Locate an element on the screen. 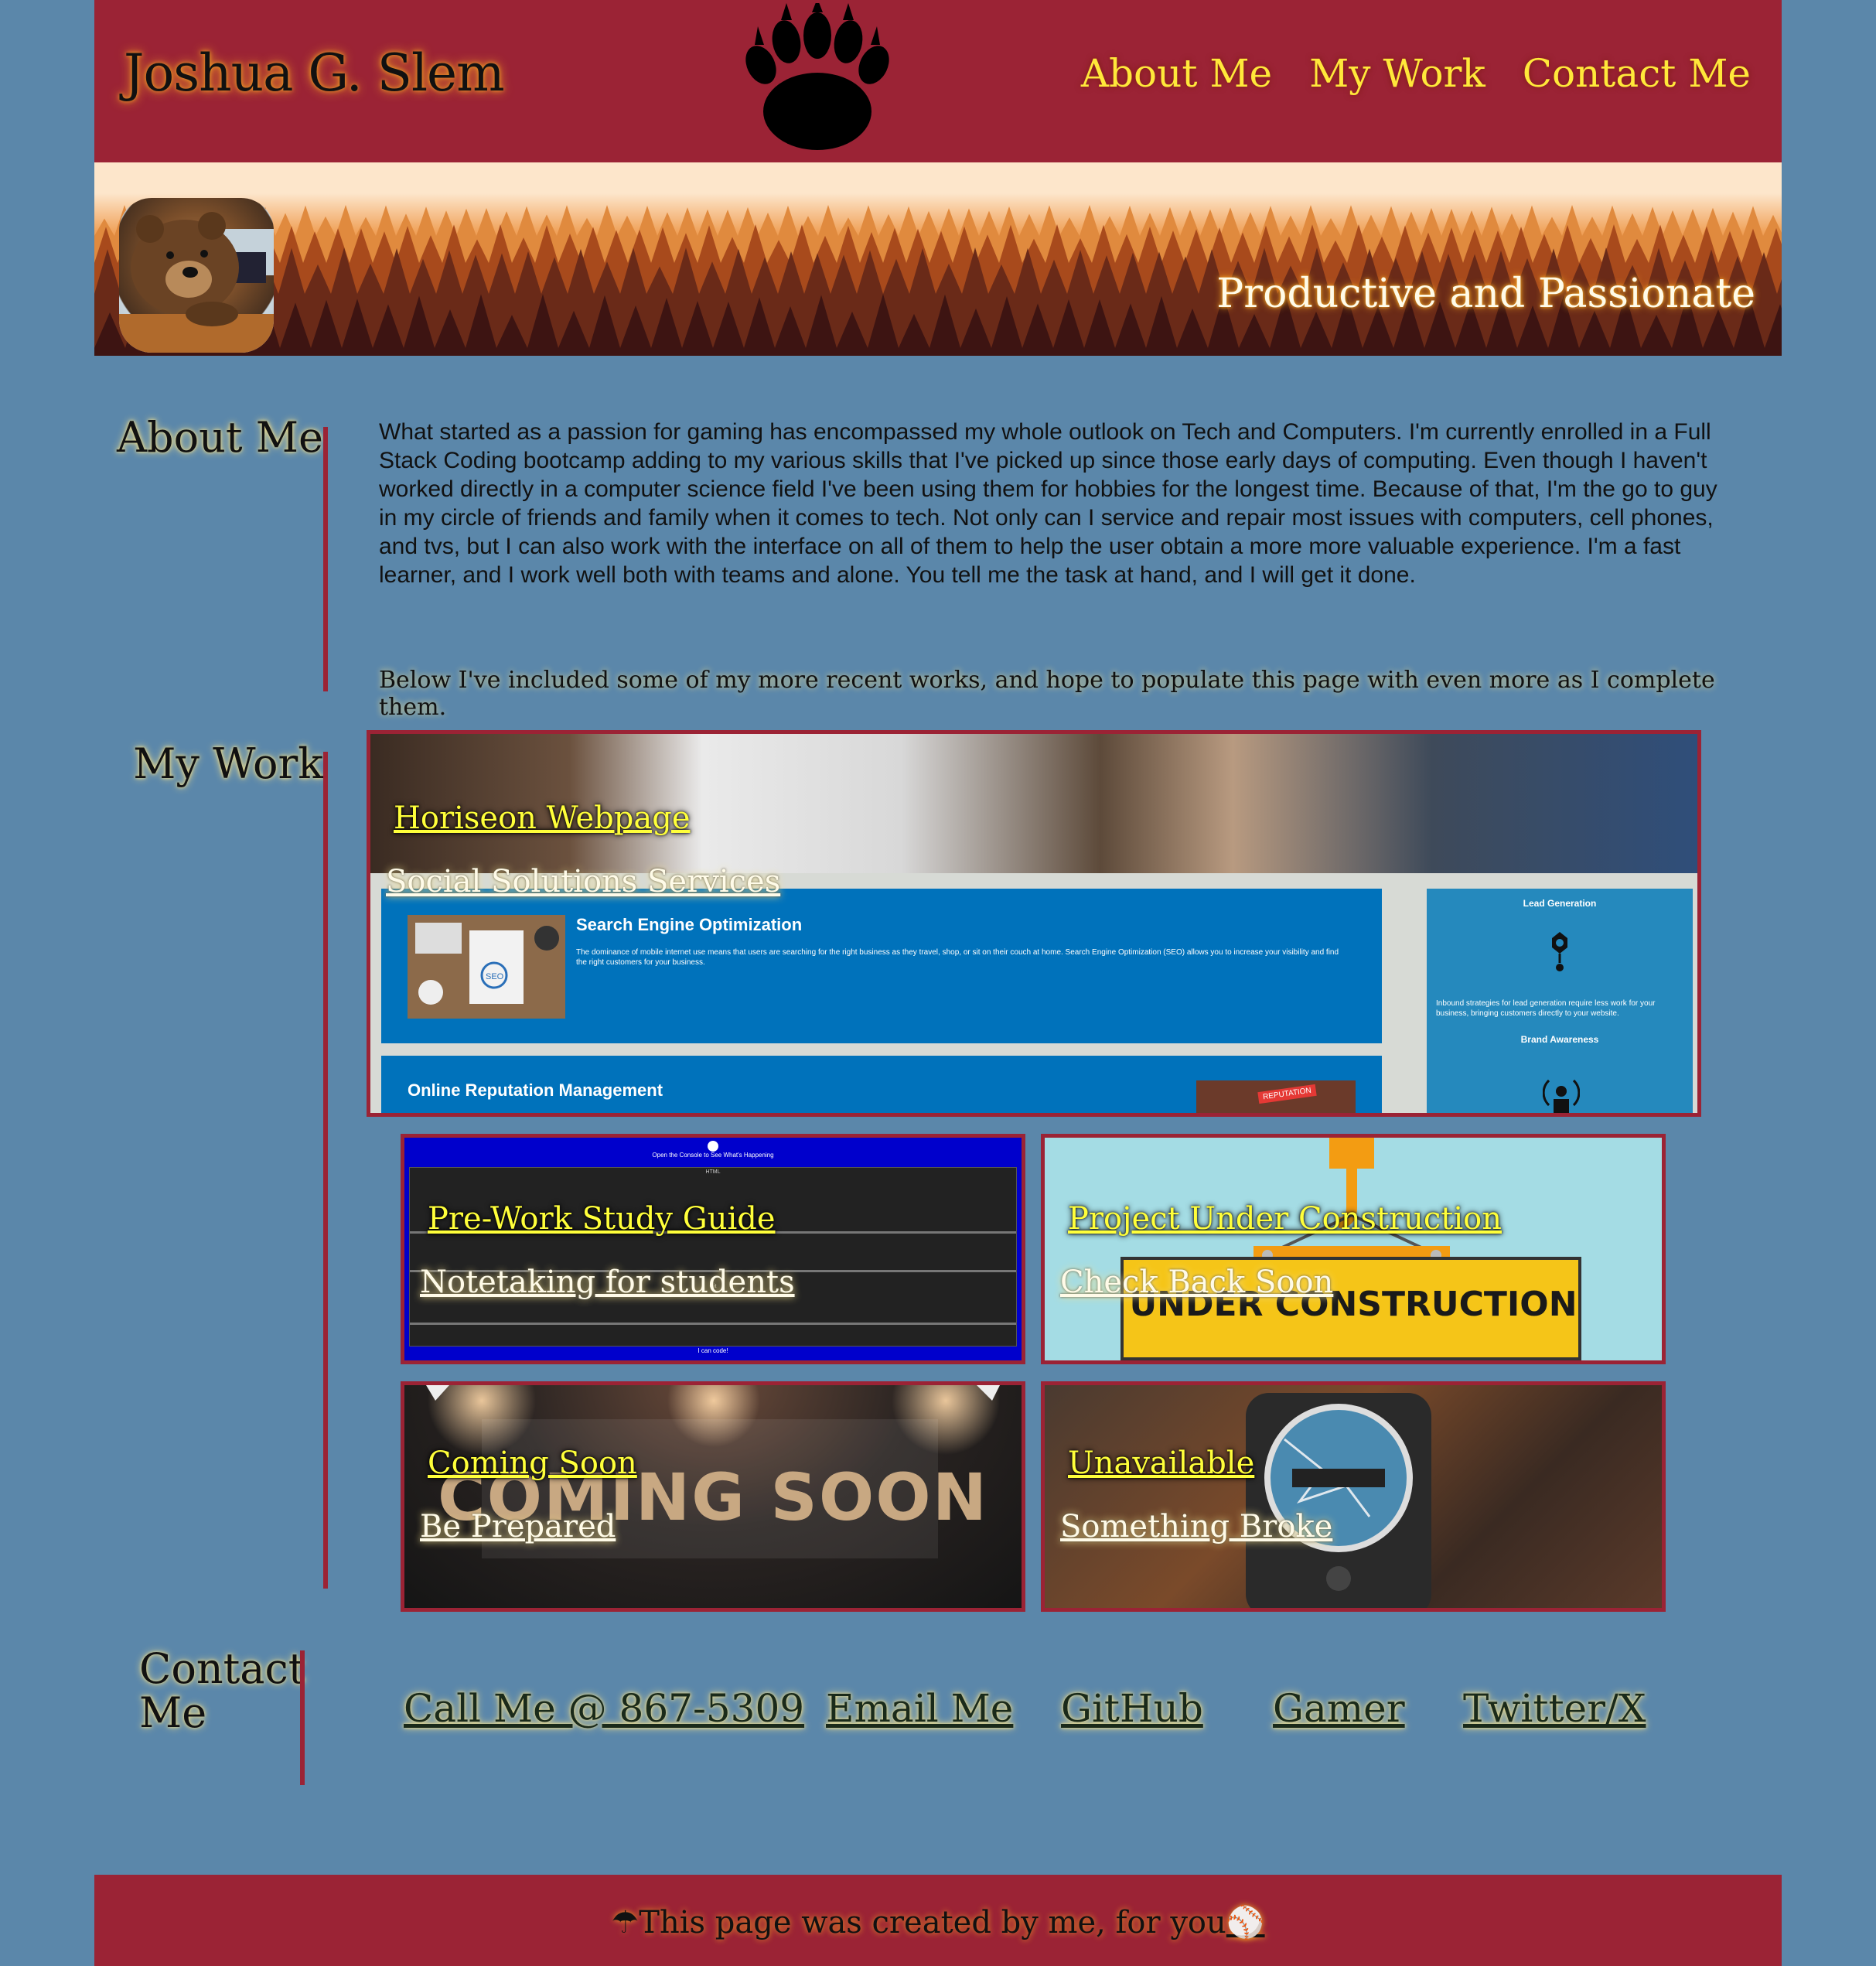 The height and width of the screenshot is (1966, 1876). baseball-icon: ⚾ is located at coordinates (1245, 1922).